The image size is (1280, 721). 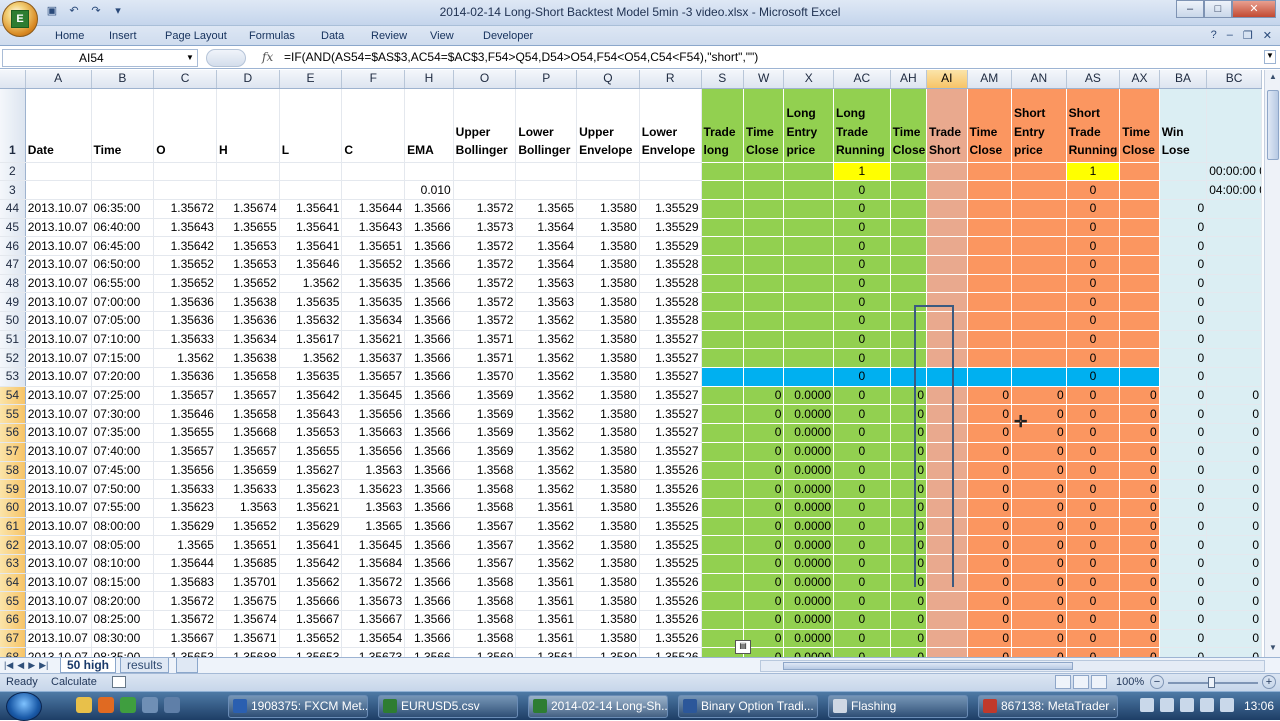 I want to click on column-header-a: A, so click(x=58, y=79).